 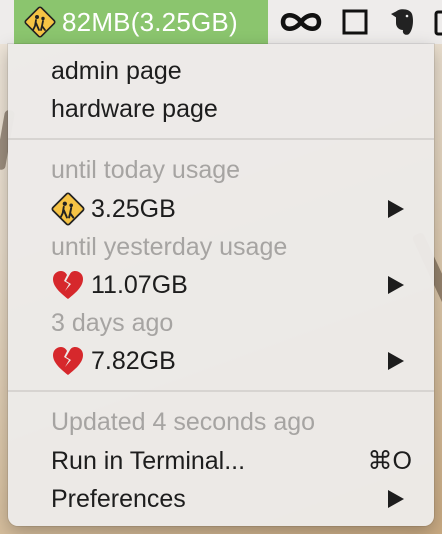 I want to click on yesterday-usage-value: 11.07GB, so click(x=139, y=284).